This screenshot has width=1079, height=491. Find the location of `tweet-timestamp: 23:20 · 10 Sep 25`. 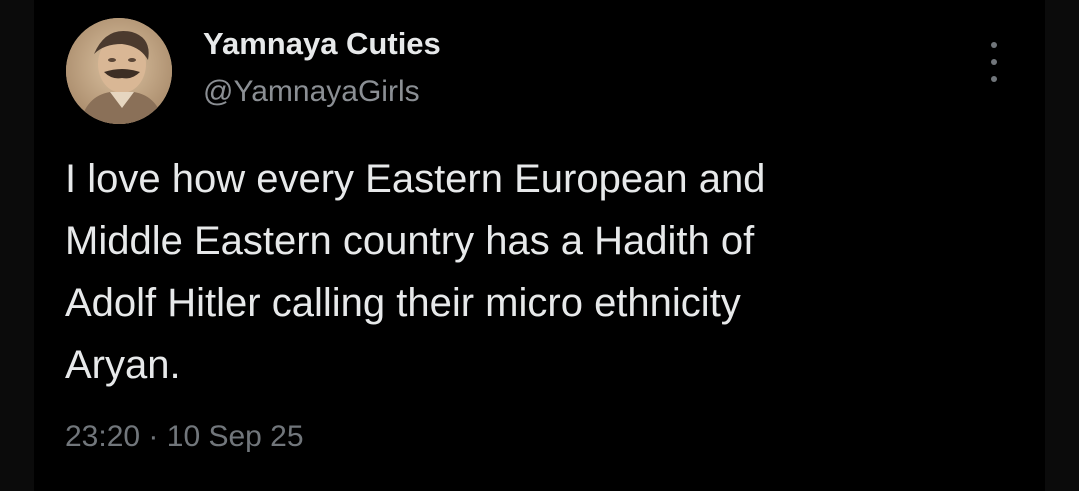

tweet-timestamp: 23:20 · 10 Sep 25 is located at coordinates (184, 437).